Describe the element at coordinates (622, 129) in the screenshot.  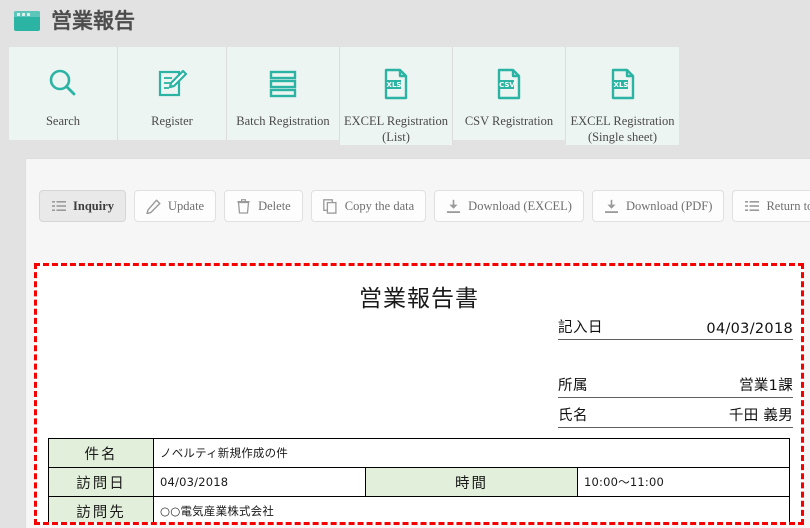
I see `tab-label: EXCEL Registration (Single sheet)` at that location.